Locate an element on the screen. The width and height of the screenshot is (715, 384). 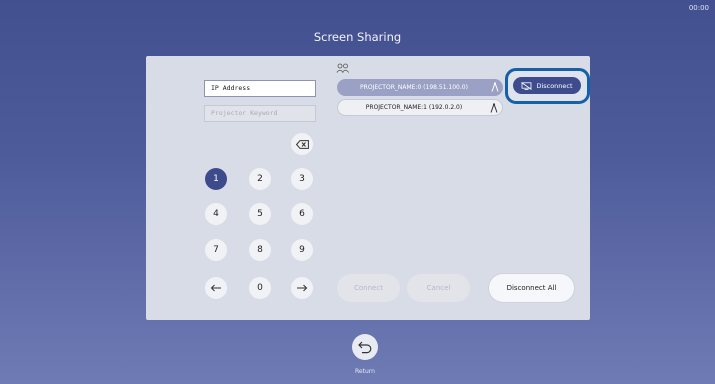
ip-address-field: IP Address is located at coordinates (260, 88).